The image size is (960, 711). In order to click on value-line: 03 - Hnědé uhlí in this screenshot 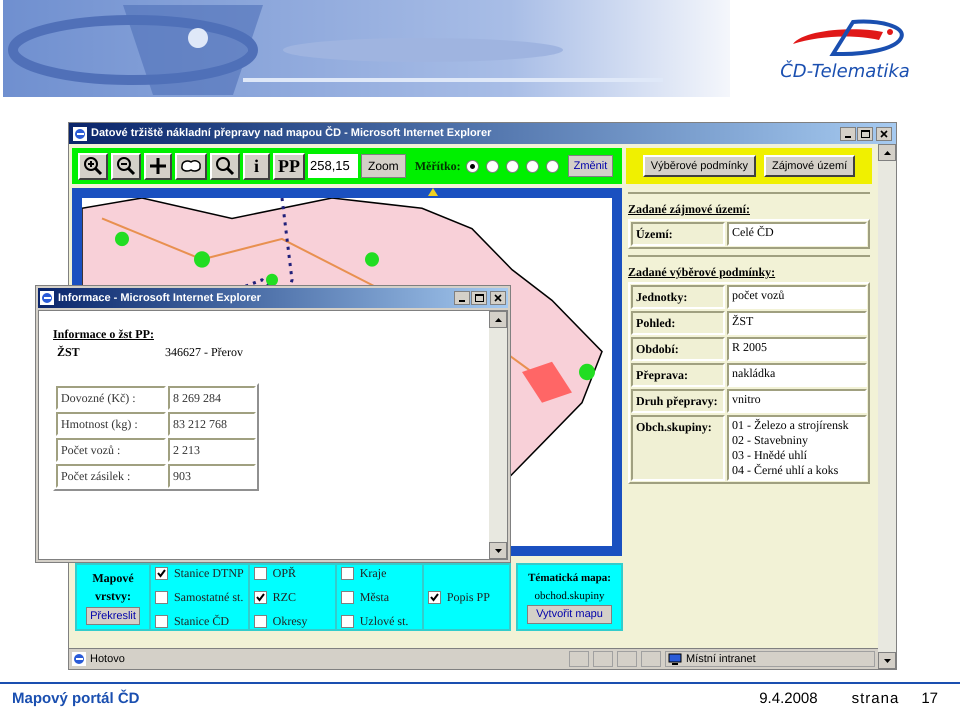, I will do `click(770, 455)`.